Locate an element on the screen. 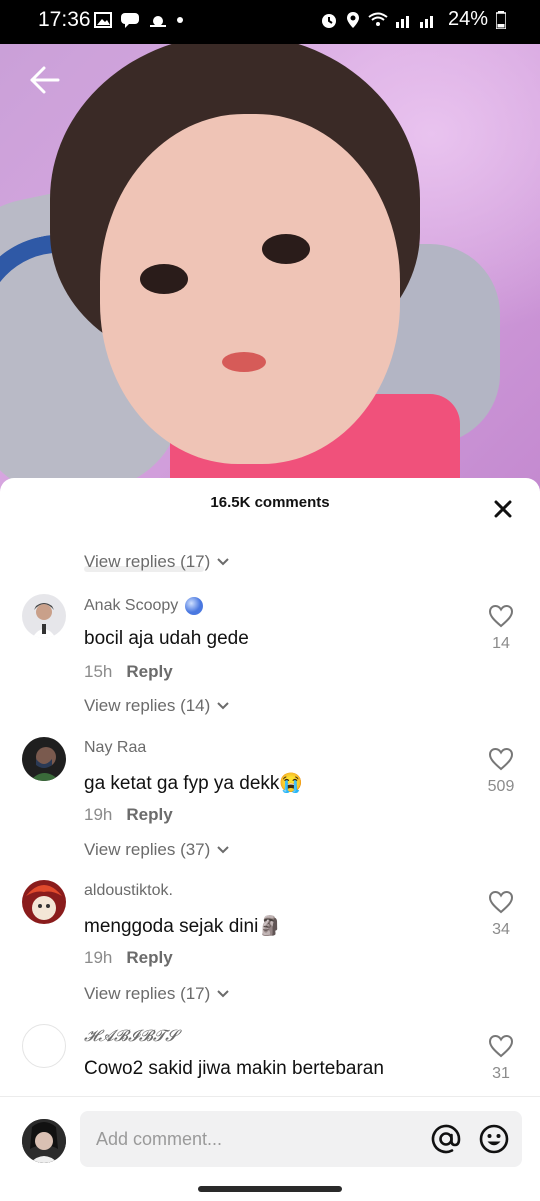 Image resolution: width=540 pixels, height=1201 pixels. emoji-button is located at coordinates (494, 1139).